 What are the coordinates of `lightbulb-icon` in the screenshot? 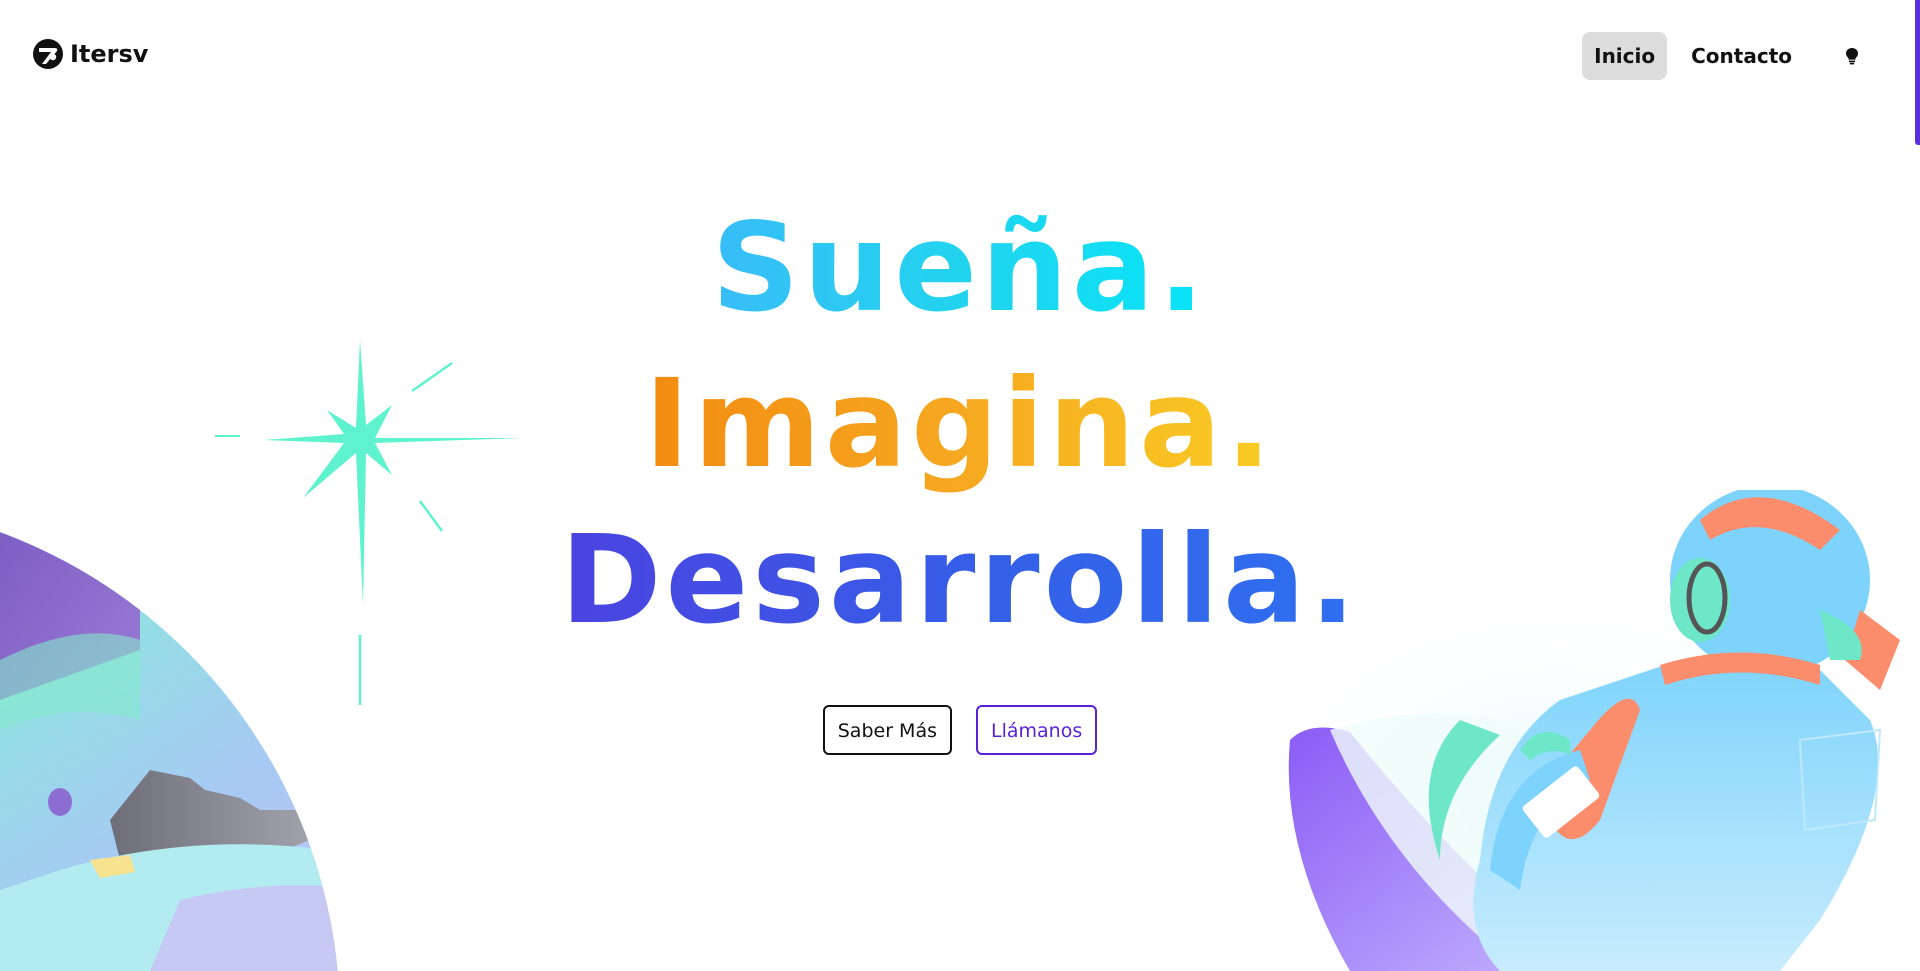 It's located at (1852, 56).